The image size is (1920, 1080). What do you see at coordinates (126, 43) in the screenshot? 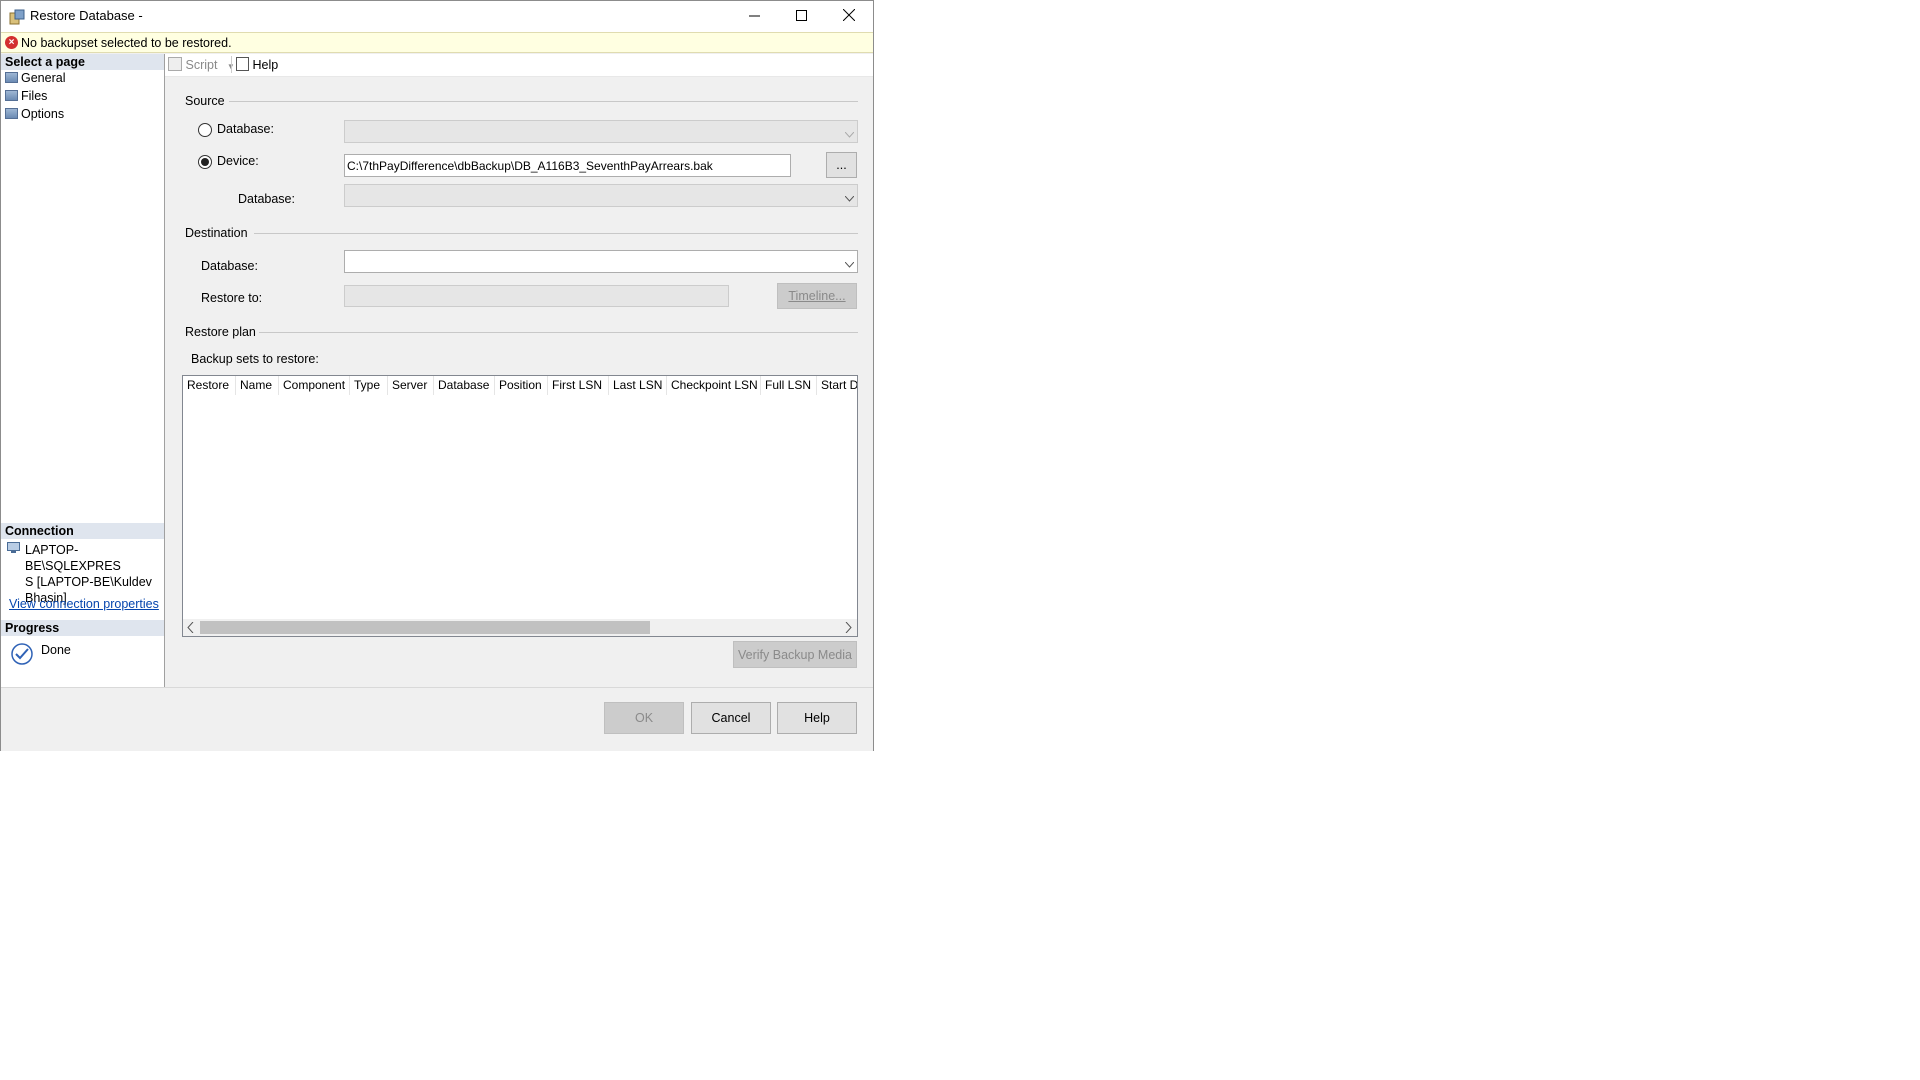
I see `error-message: No backupset selected to be restored.` at bounding box center [126, 43].